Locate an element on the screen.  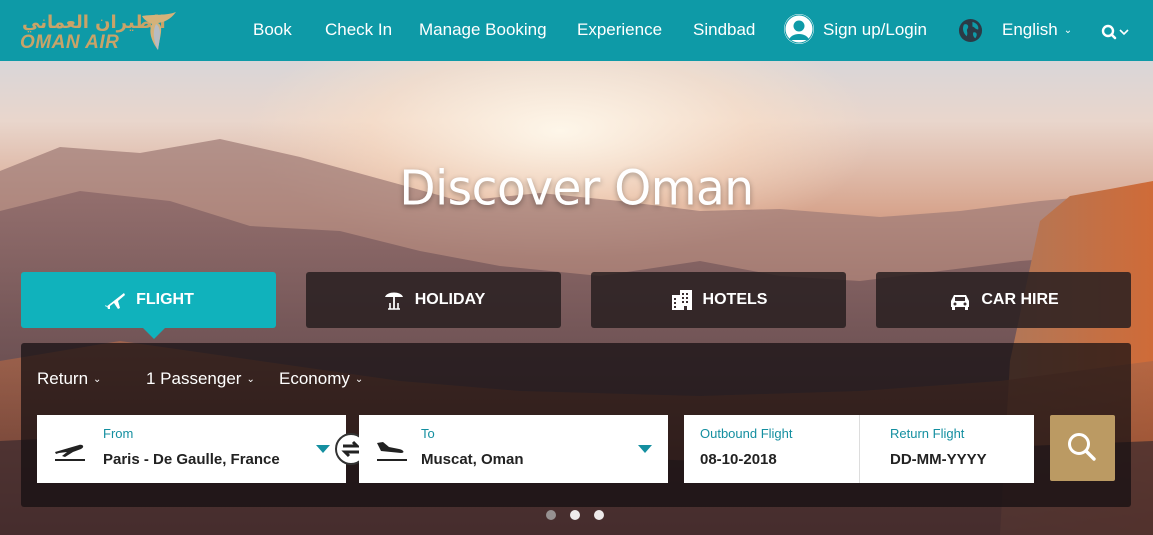
tab-car-hire: CAR HIRE is located at coordinates (1003, 300).